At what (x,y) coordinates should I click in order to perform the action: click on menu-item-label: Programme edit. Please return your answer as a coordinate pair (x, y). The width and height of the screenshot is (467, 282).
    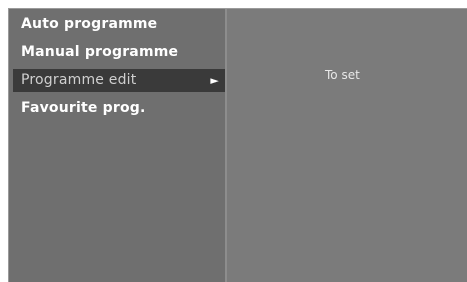
    Looking at the image, I should click on (79, 80).